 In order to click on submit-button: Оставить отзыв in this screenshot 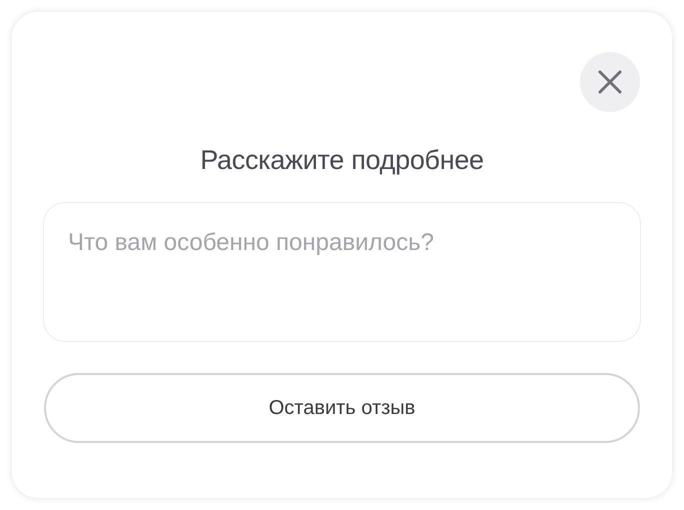, I will do `click(342, 408)`.